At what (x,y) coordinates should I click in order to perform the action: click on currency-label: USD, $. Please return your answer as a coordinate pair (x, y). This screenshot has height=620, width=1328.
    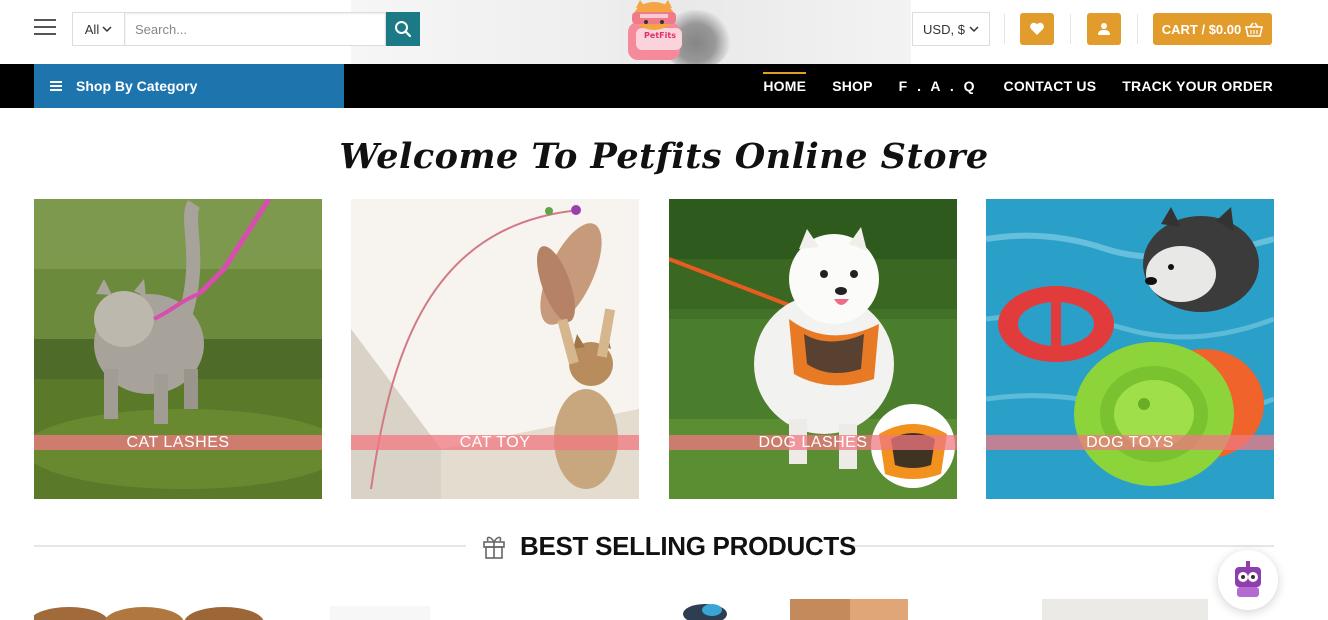
    Looking at the image, I should click on (944, 29).